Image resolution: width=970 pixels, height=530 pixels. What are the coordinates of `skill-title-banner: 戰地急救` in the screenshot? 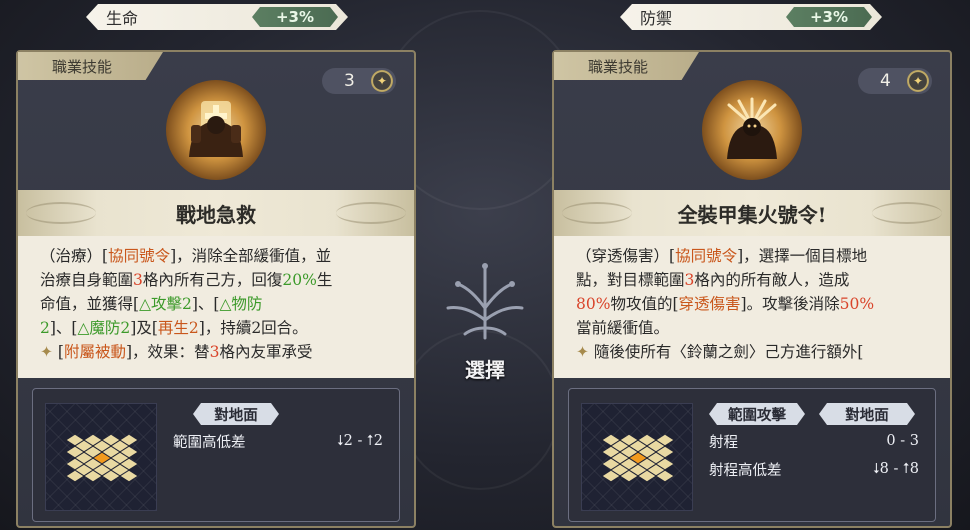 It's located at (216, 213).